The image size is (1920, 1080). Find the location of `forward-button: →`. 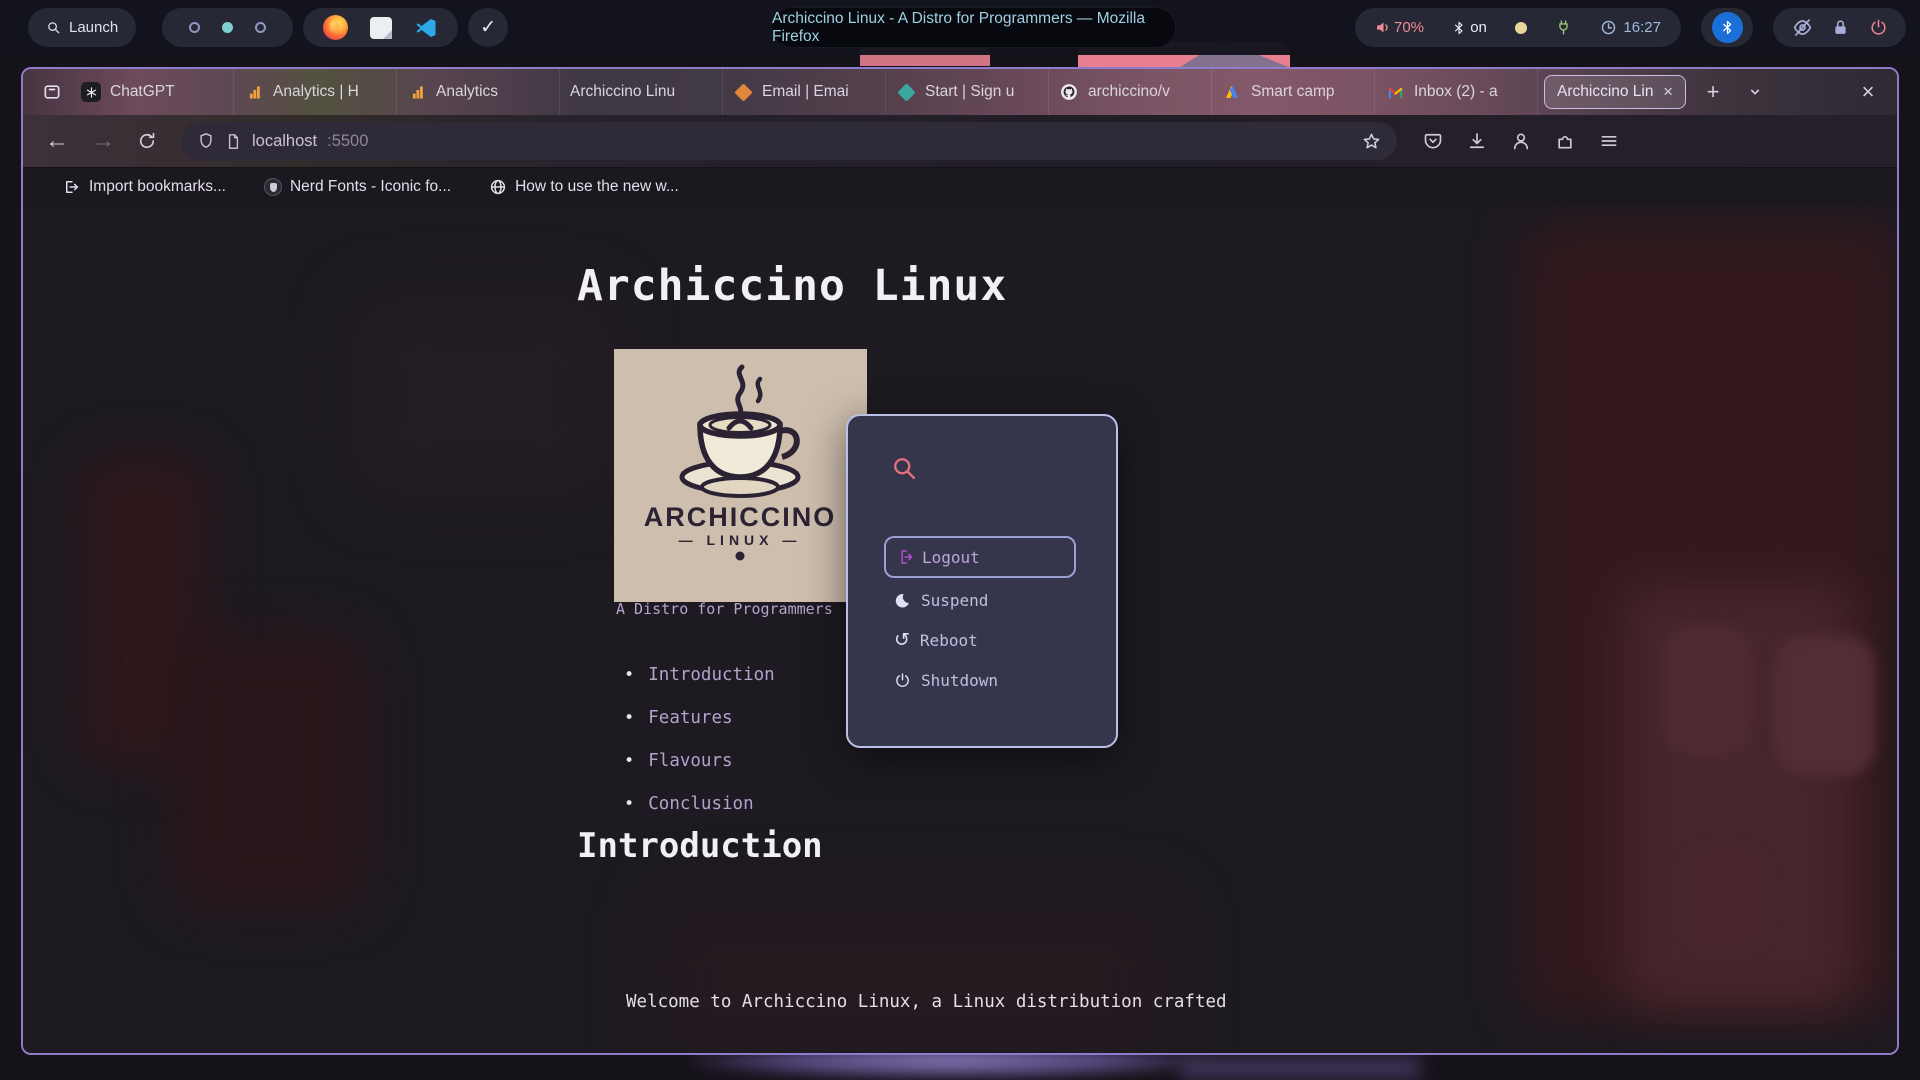

forward-button: → is located at coordinates (103, 141).